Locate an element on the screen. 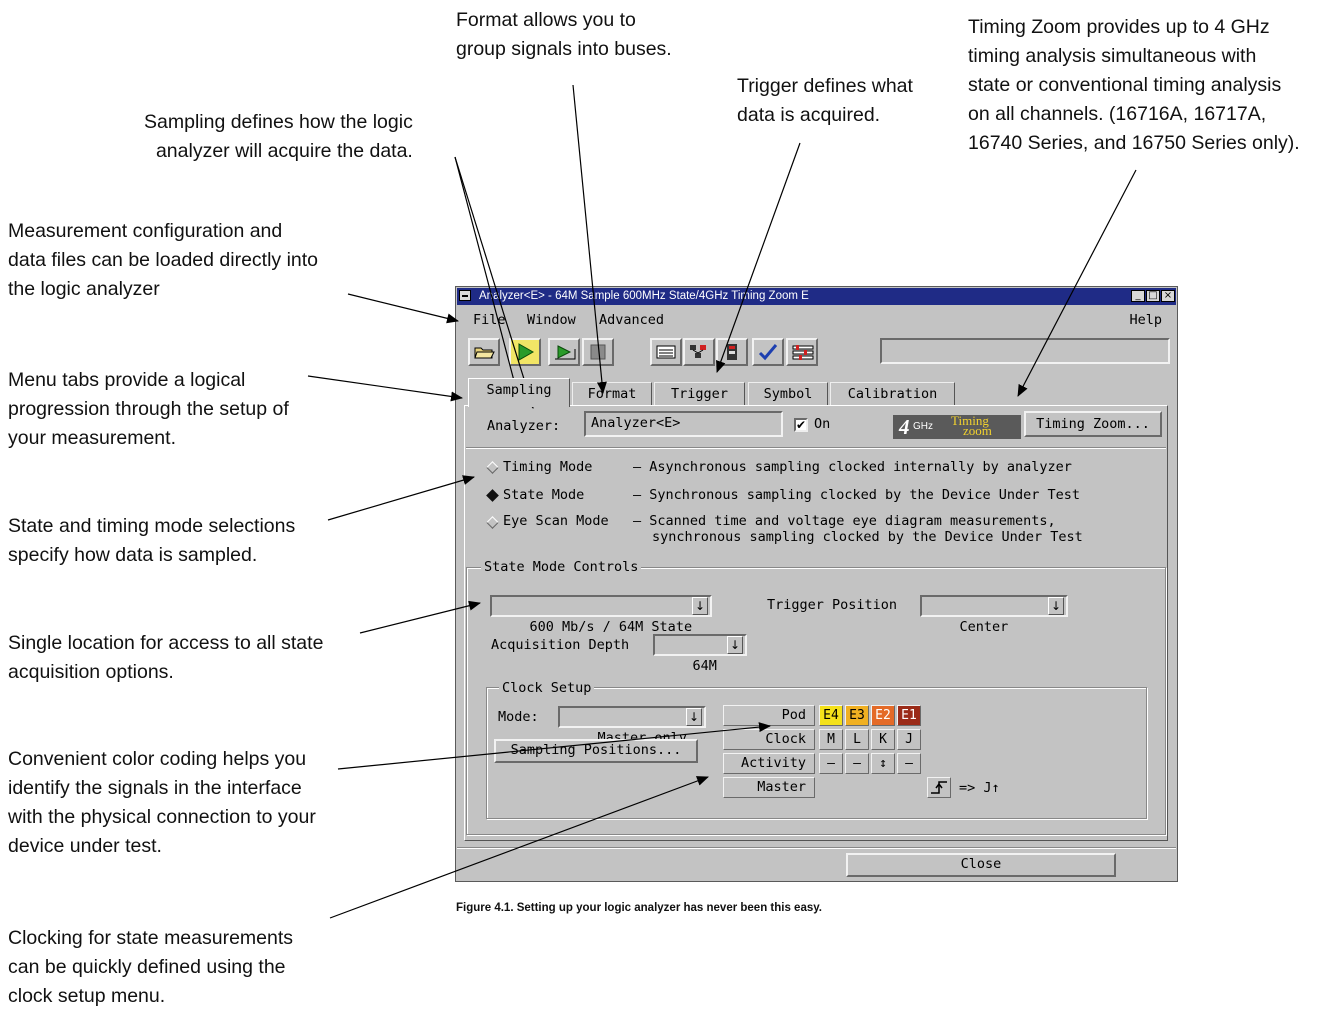  stop-button is located at coordinates (598, 352).